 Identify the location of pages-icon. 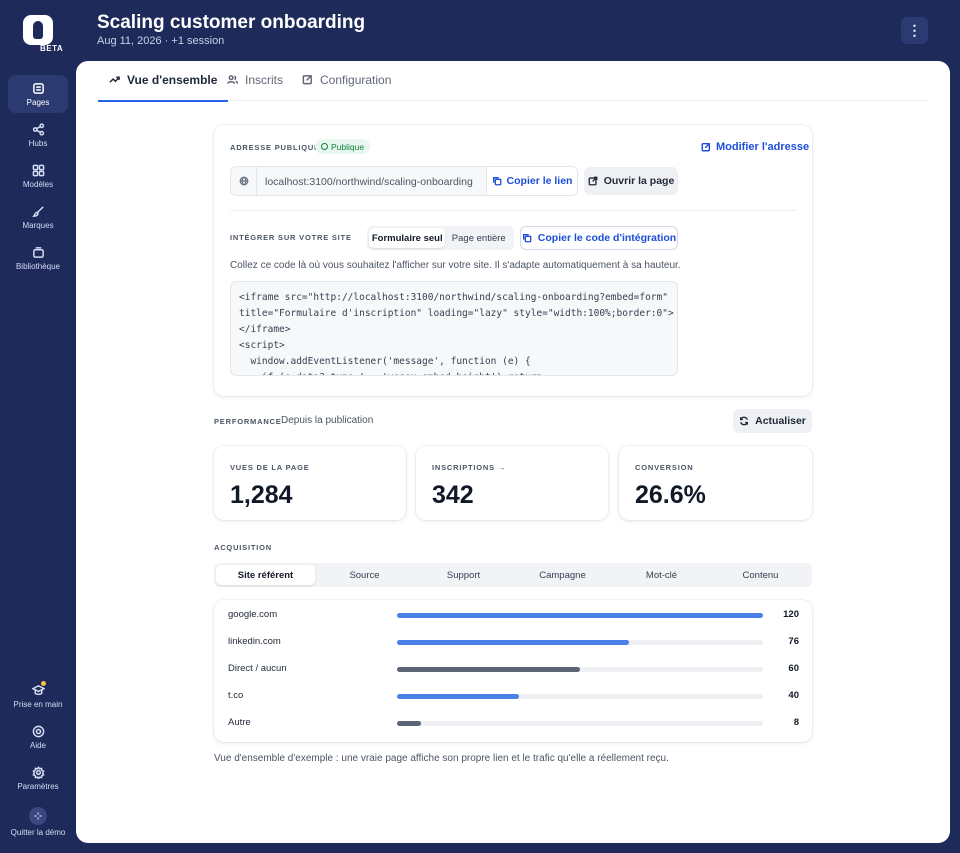
(38, 88).